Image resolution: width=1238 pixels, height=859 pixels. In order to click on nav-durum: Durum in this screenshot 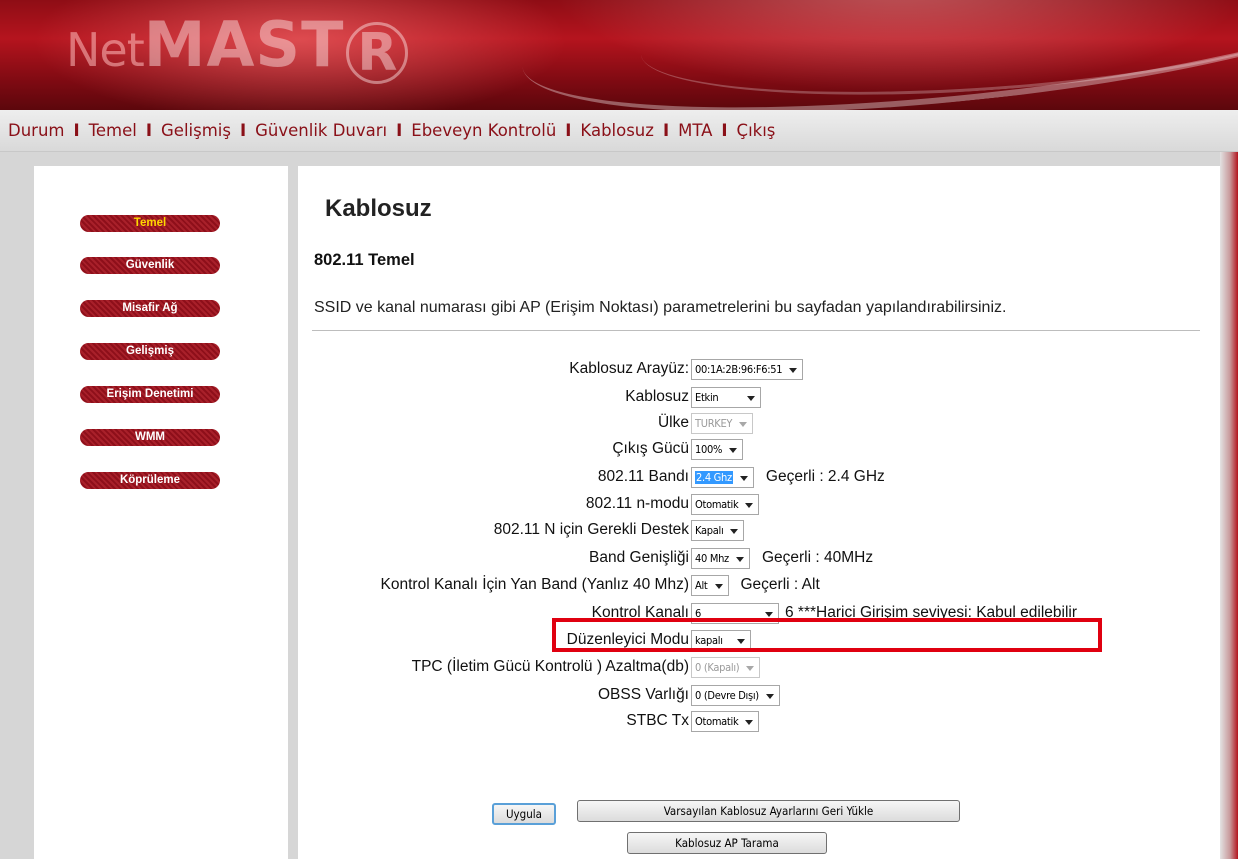, I will do `click(36, 130)`.